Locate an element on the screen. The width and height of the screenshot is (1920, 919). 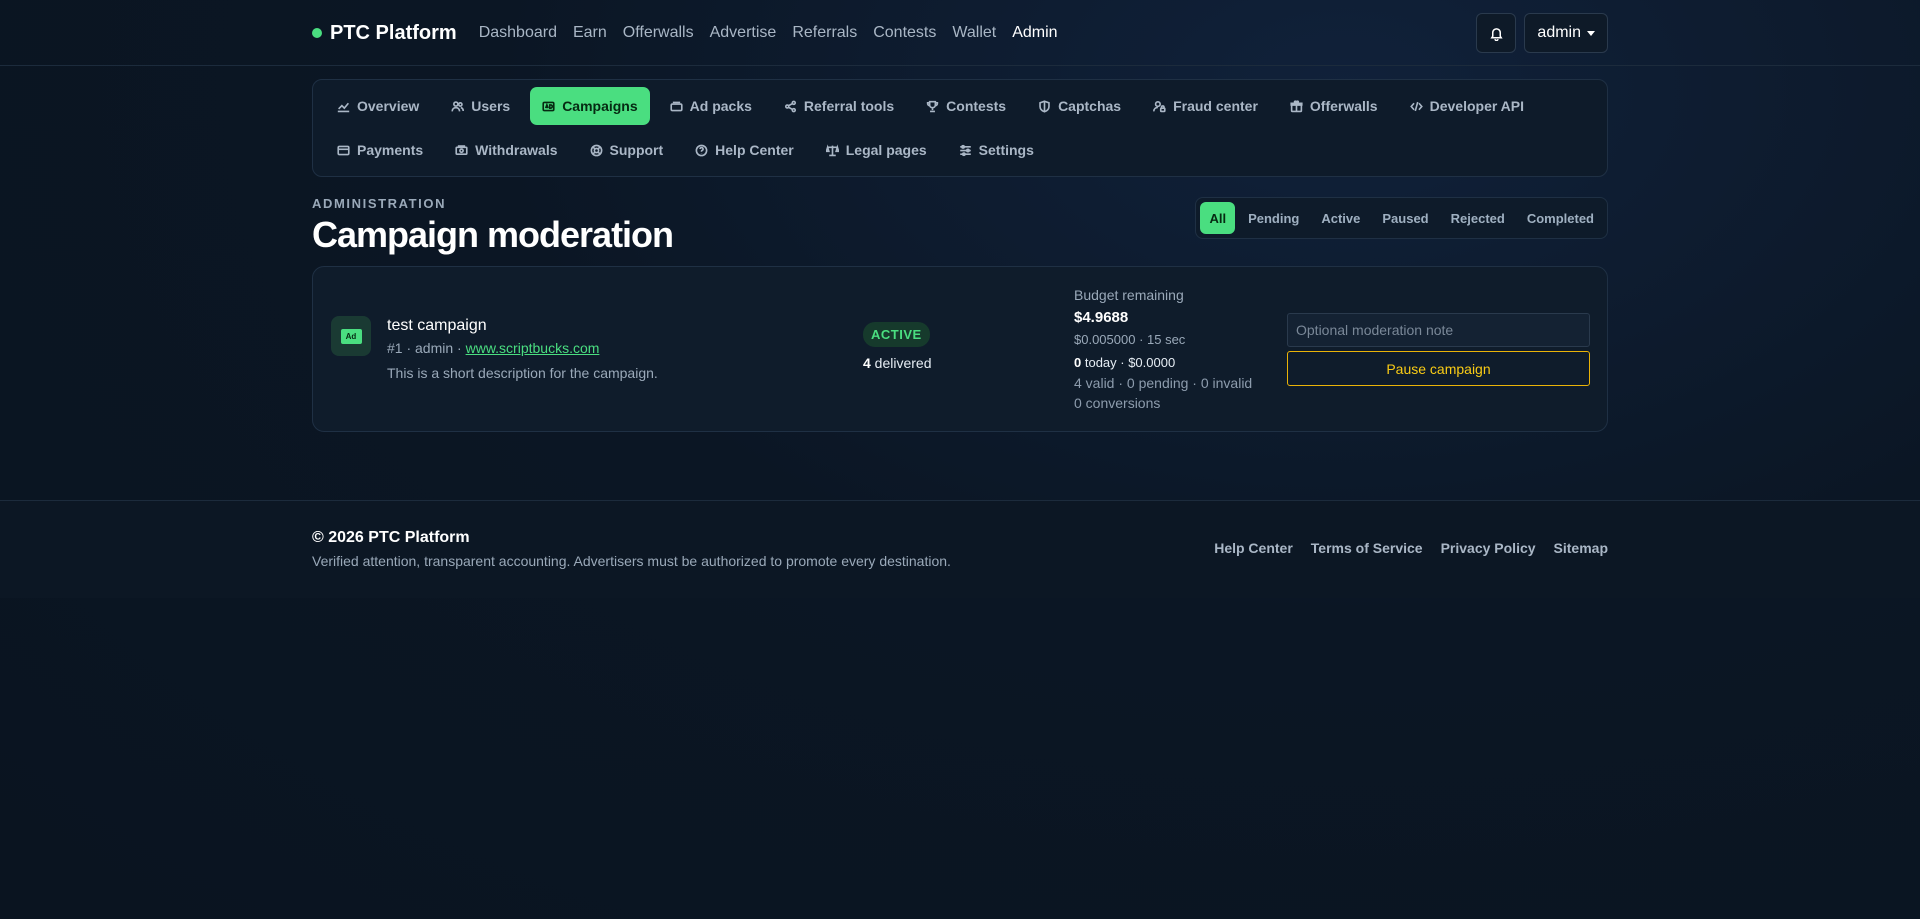
tab-offerwalls: Offerwalls is located at coordinates (1334, 106).